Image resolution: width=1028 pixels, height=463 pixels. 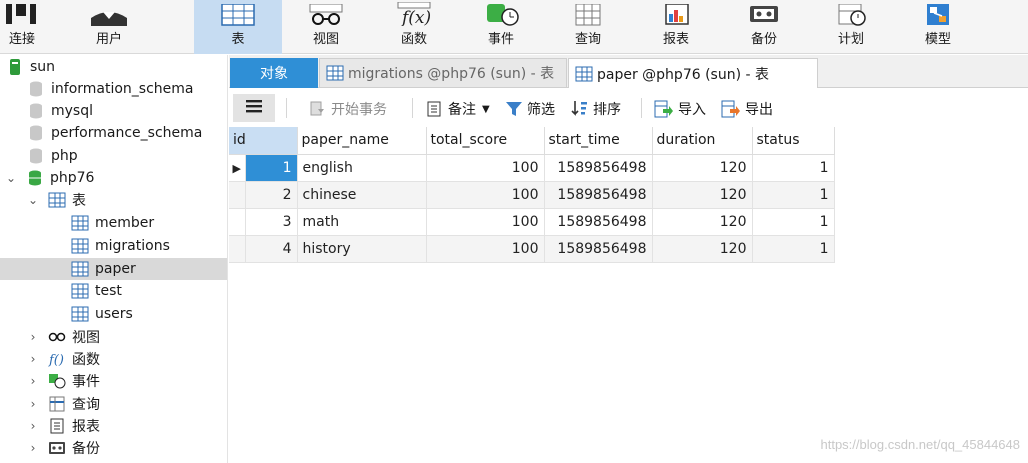 I want to click on report-toolbar-button: 报表, so click(x=676, y=27).